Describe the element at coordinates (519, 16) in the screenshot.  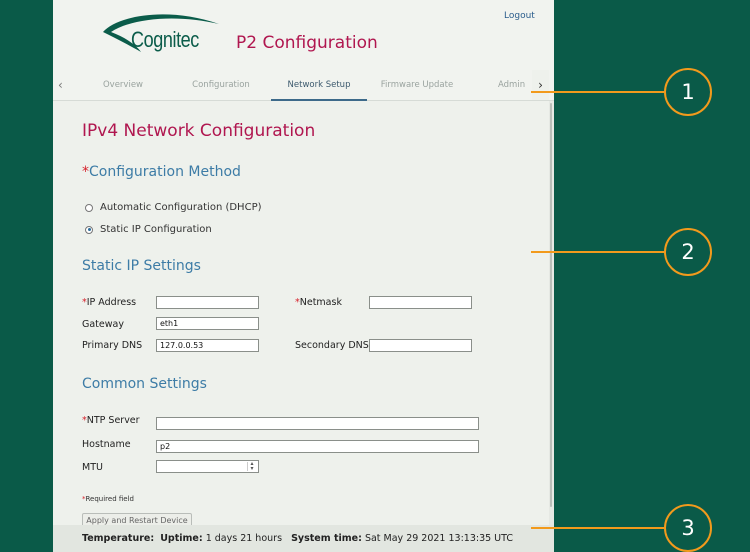
I see `logout-link: Logout` at that location.